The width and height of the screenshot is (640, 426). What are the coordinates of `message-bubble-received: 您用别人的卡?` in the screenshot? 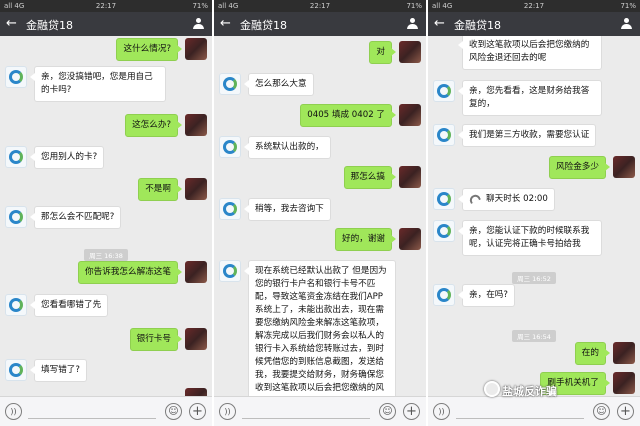 It's located at (67, 157).